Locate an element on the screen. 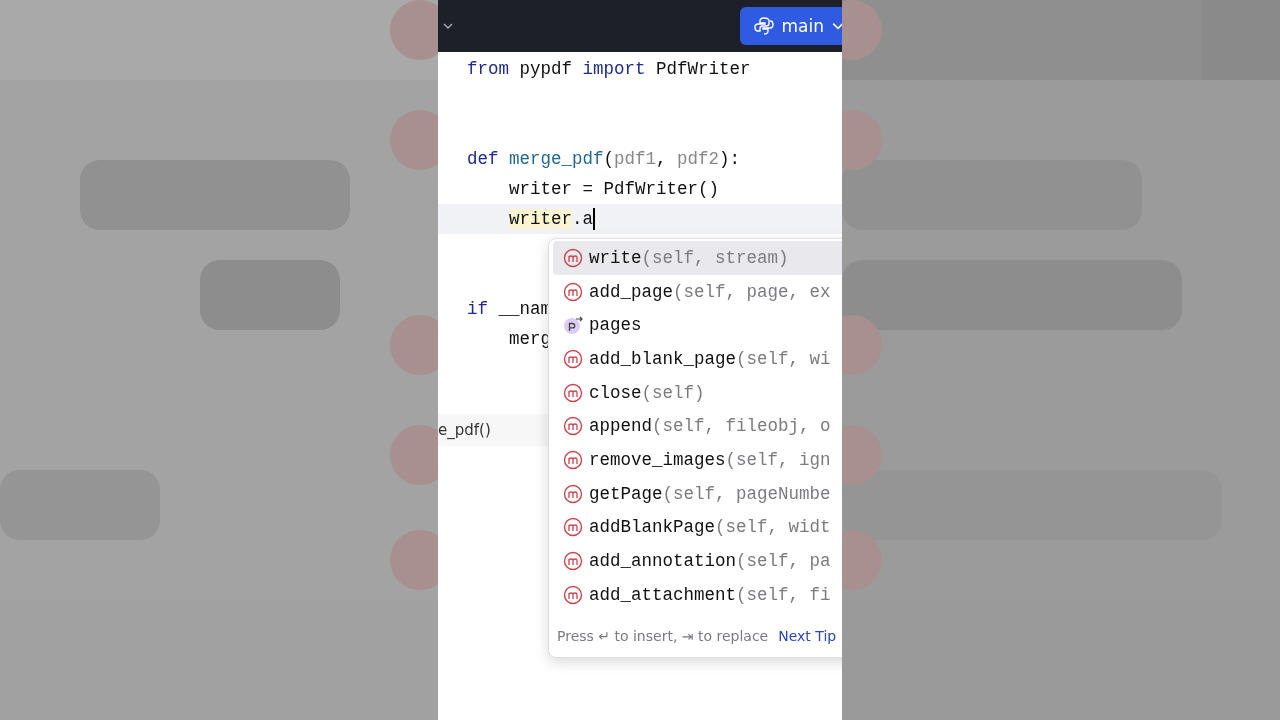 The image size is (1280, 720). next-tip-link: Next Tip is located at coordinates (807, 636).